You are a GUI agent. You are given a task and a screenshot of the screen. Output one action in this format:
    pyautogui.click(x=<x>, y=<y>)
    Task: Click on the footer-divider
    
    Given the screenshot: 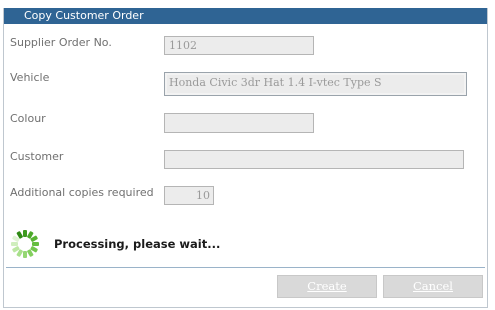 What is the action you would take?
    pyautogui.click(x=245, y=267)
    